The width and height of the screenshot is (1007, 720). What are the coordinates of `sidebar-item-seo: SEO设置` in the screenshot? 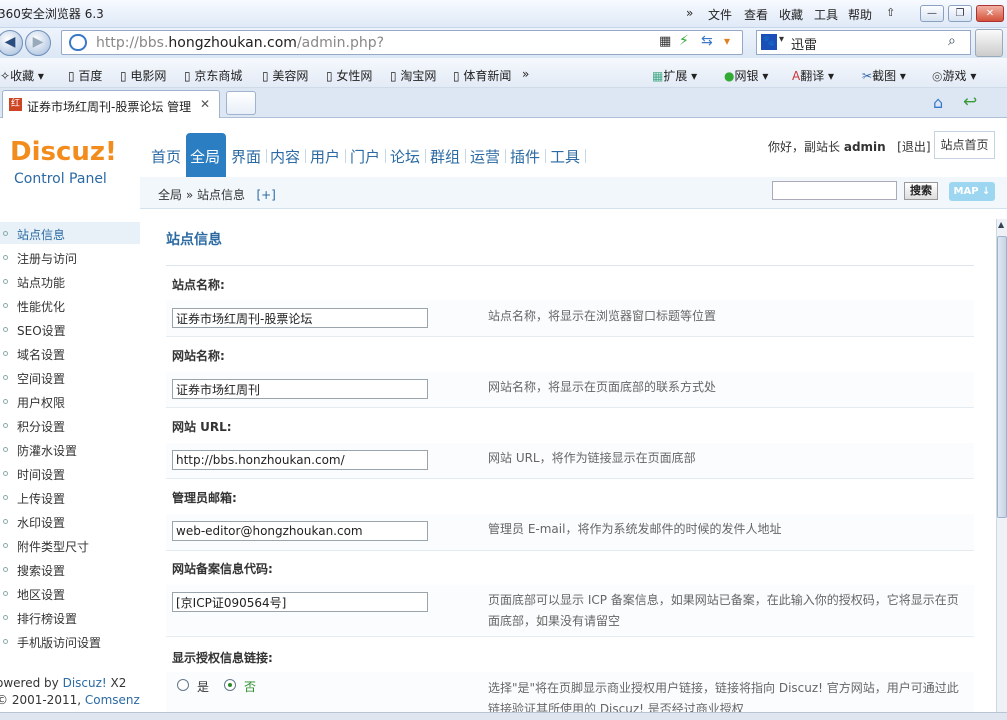 It's located at (70, 329).